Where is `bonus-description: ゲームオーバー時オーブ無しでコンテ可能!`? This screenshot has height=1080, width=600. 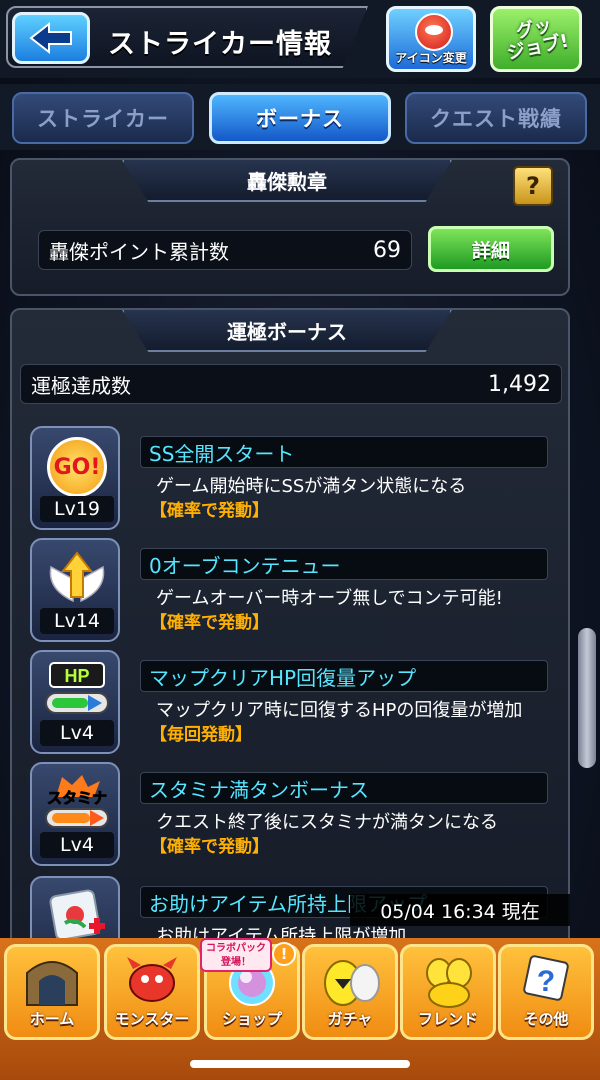
bonus-description: ゲームオーバー時オーブ無しでコンテ可能! is located at coordinates (329, 598).